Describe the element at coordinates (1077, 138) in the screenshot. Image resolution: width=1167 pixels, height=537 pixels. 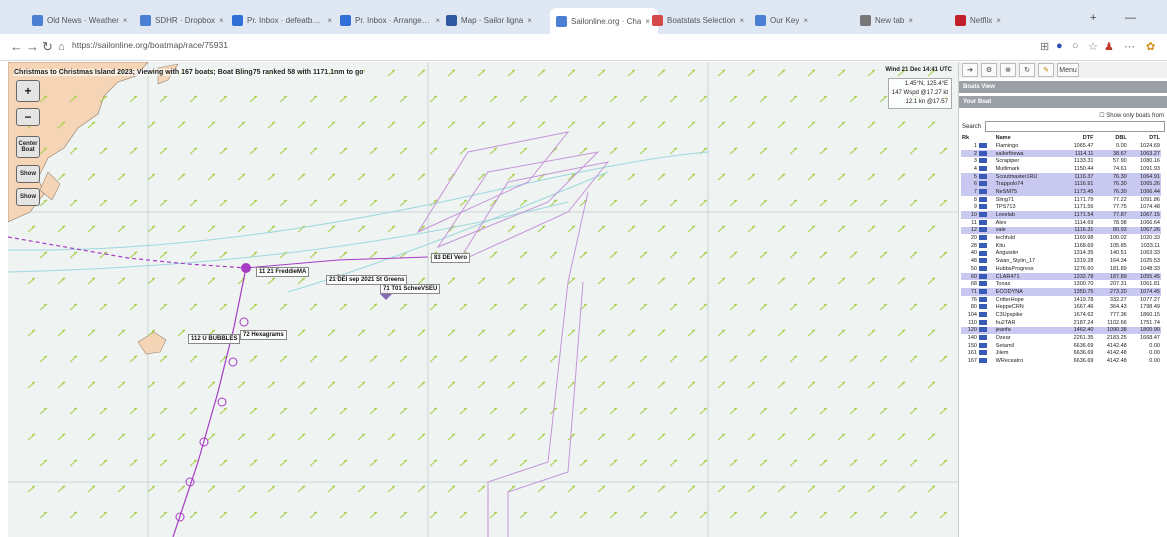
I see `column-header: DTF` at that location.